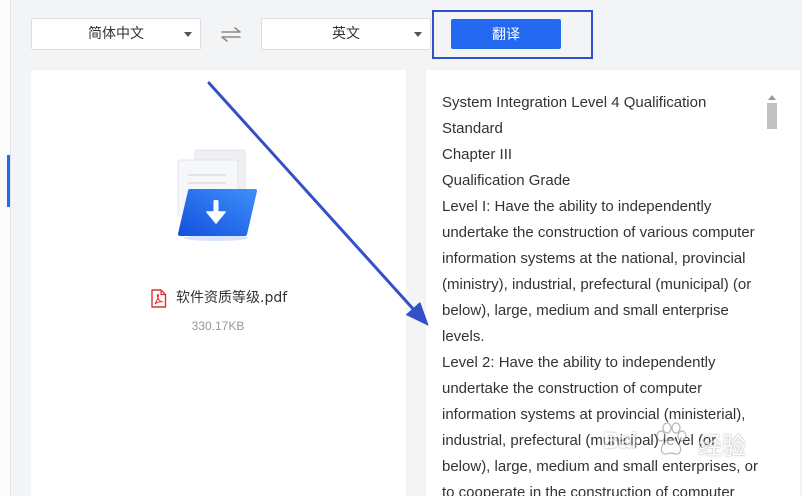  What do you see at coordinates (477, 154) in the screenshot?
I see `translated-text-line: Chapter III` at bounding box center [477, 154].